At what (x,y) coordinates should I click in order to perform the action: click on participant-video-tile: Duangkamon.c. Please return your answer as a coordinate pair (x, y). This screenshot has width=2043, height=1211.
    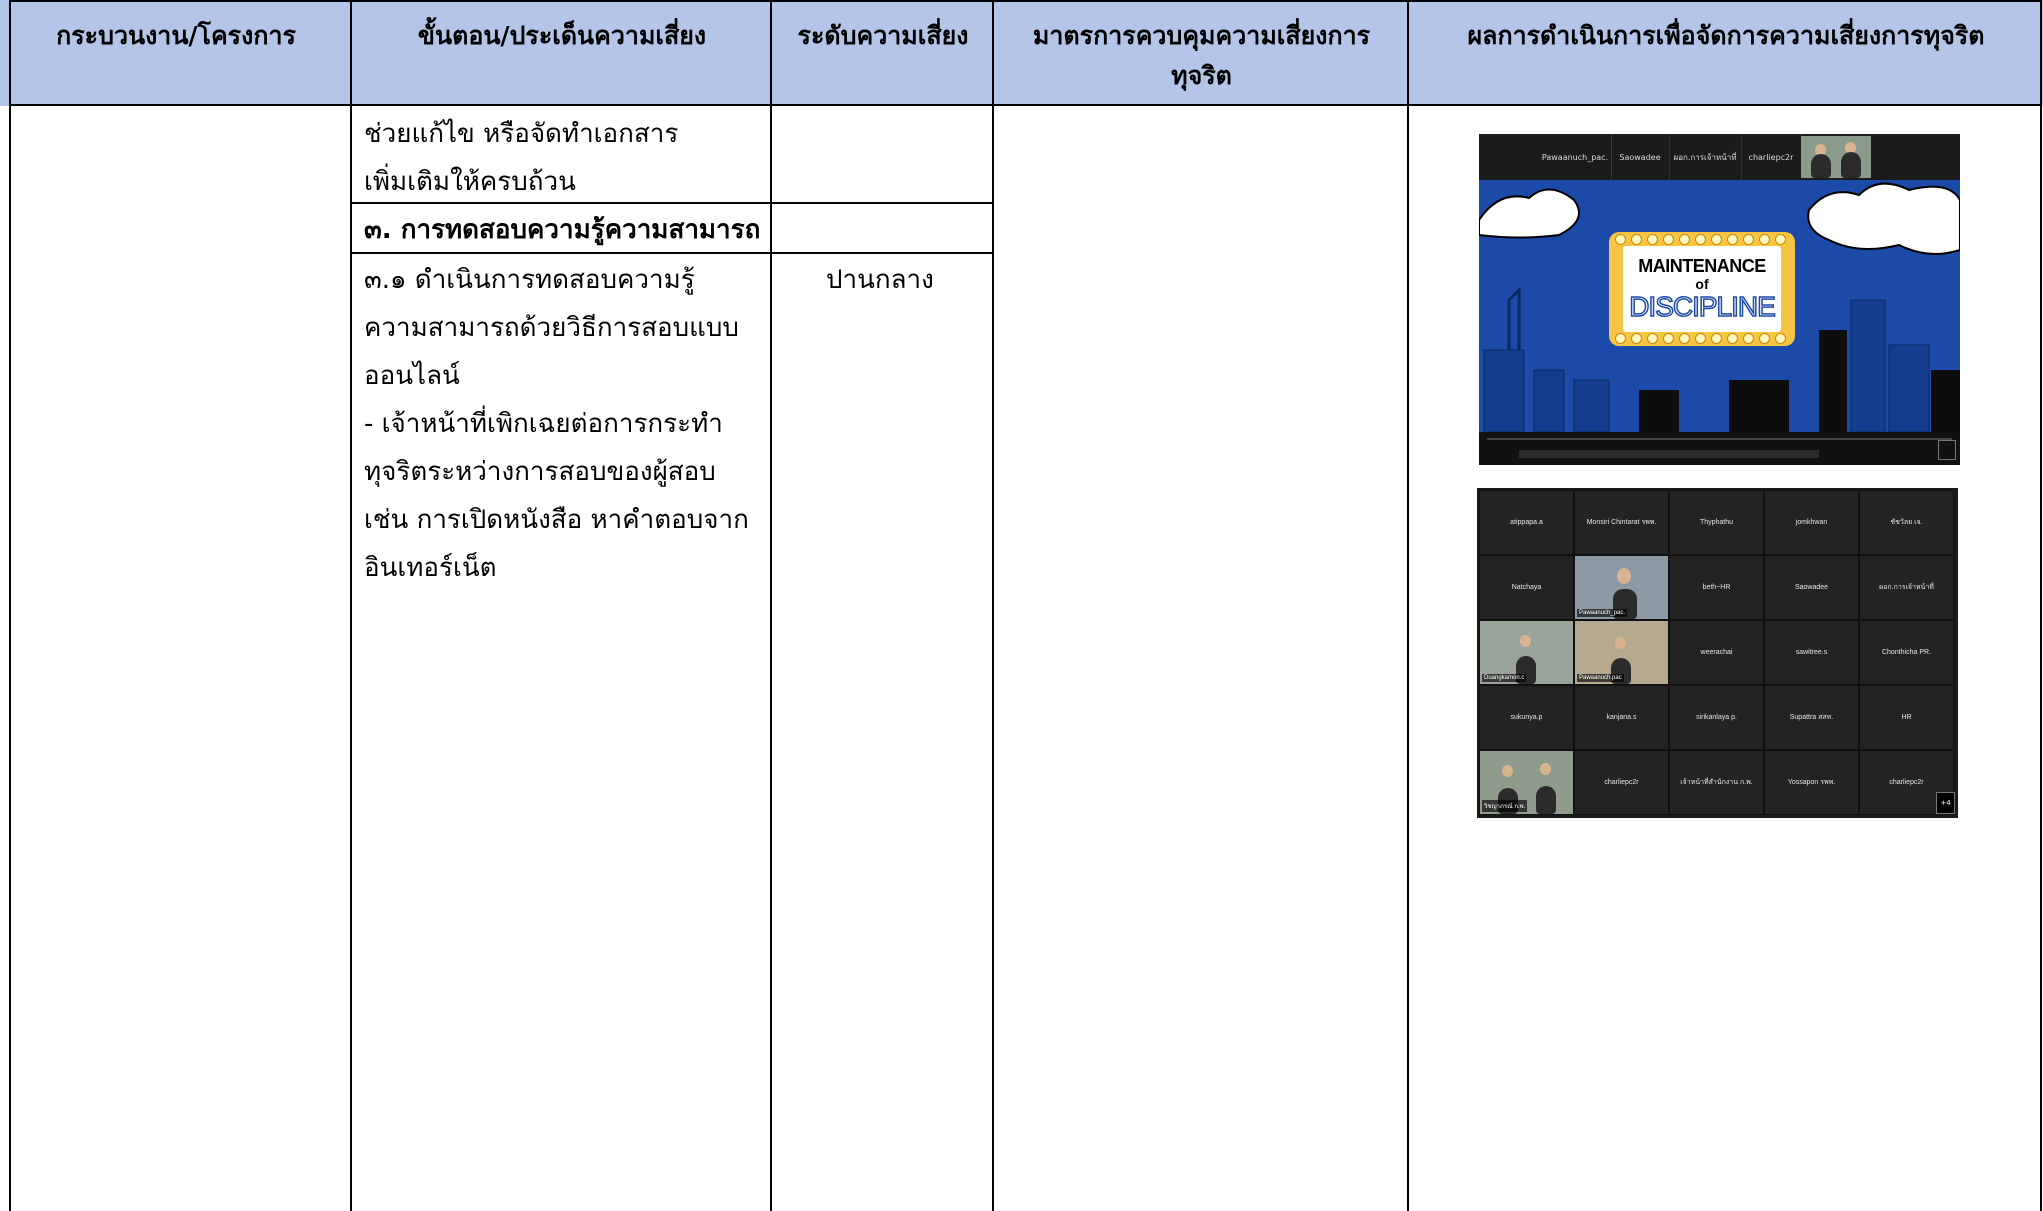
    Looking at the image, I should click on (1526, 652).